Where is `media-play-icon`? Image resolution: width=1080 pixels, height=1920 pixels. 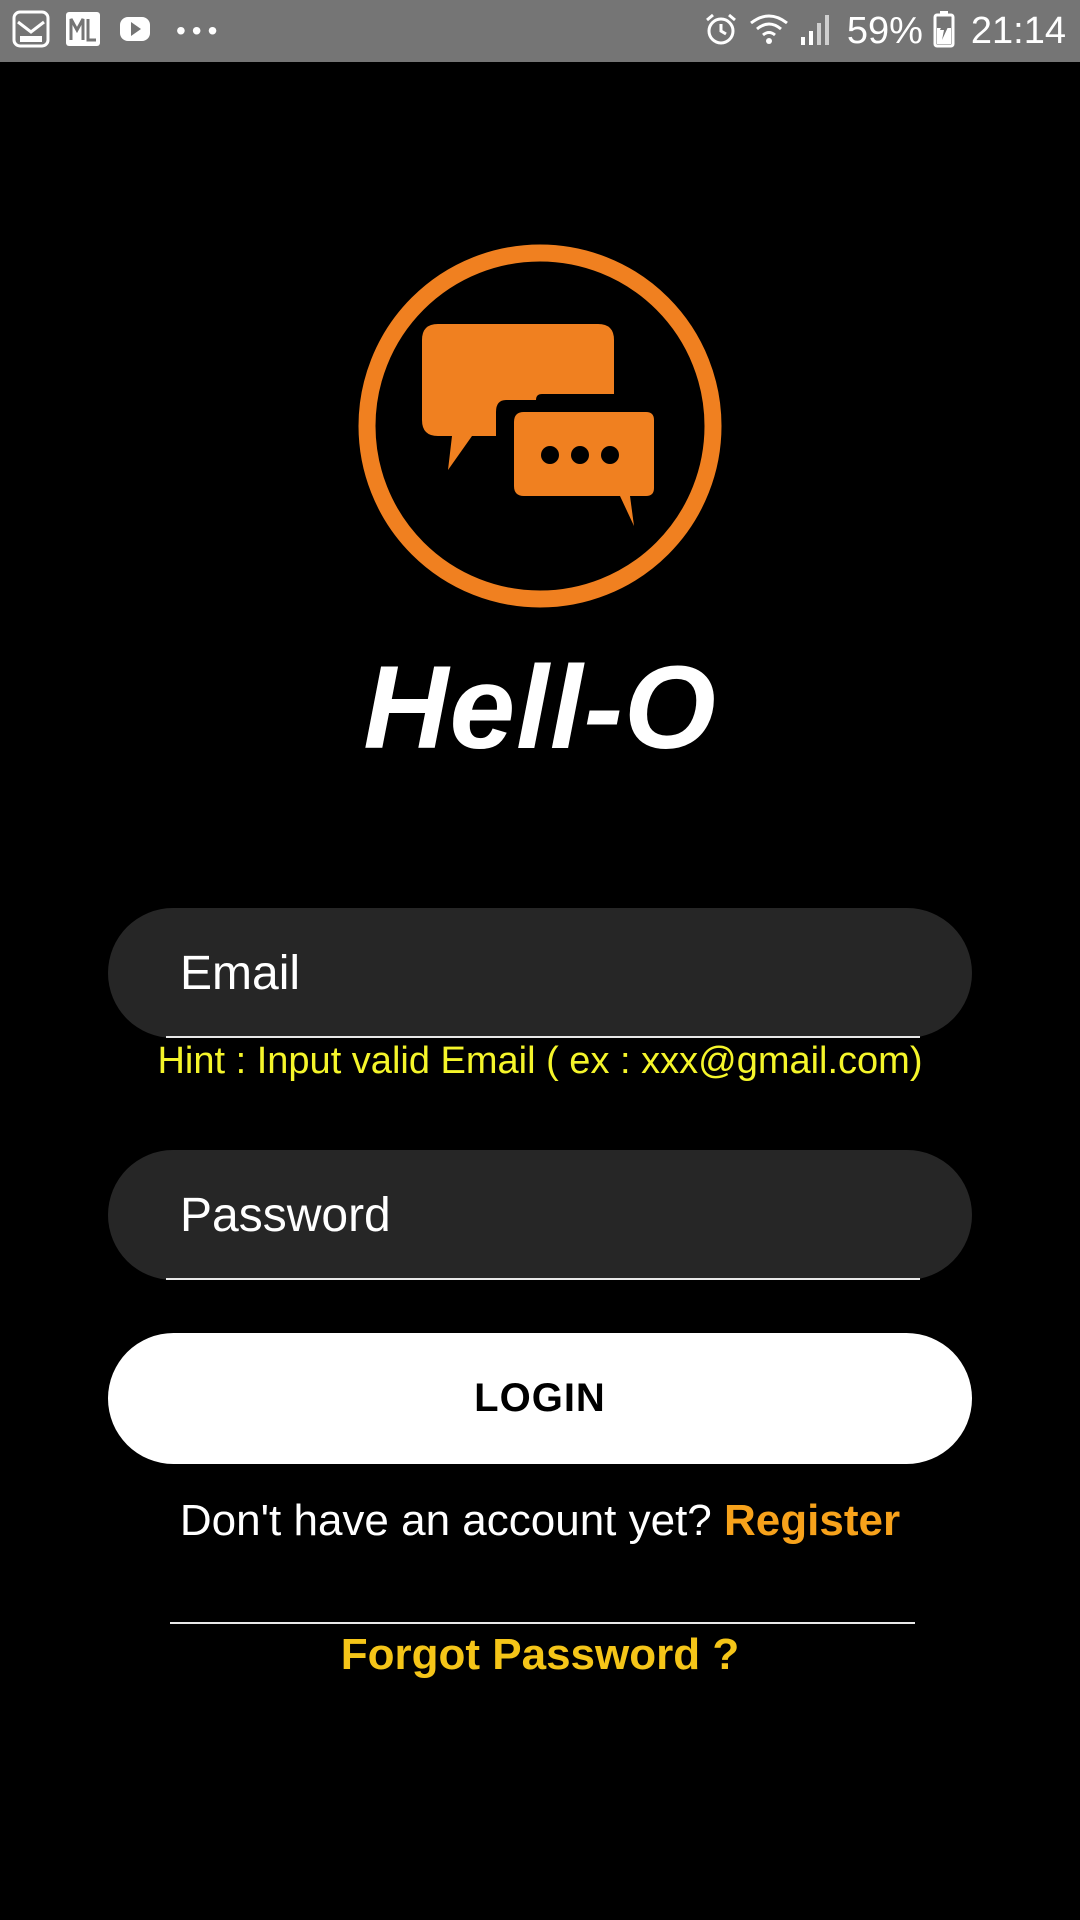 media-play-icon is located at coordinates (135, 31).